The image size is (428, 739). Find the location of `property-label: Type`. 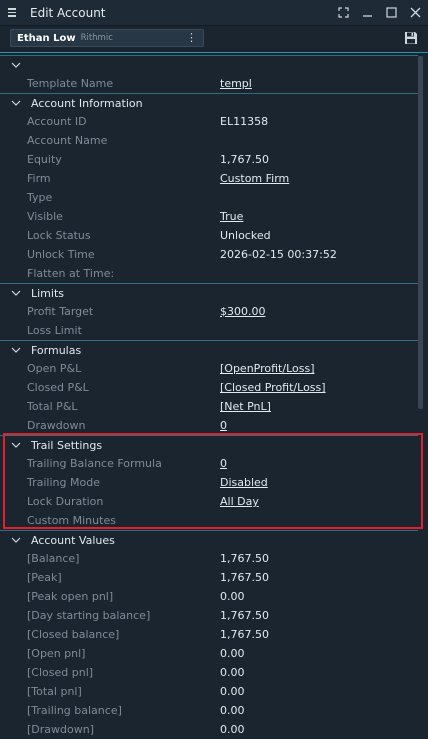

property-label: Type is located at coordinates (40, 197).